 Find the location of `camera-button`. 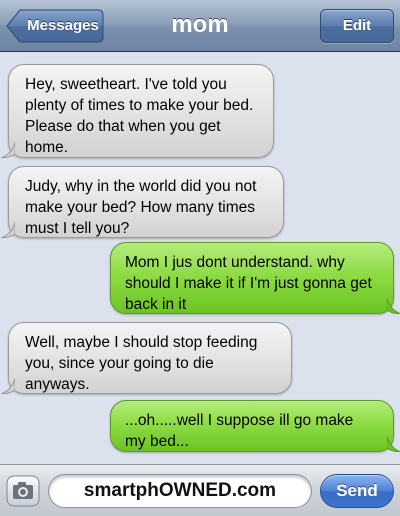

camera-button is located at coordinates (23, 491).